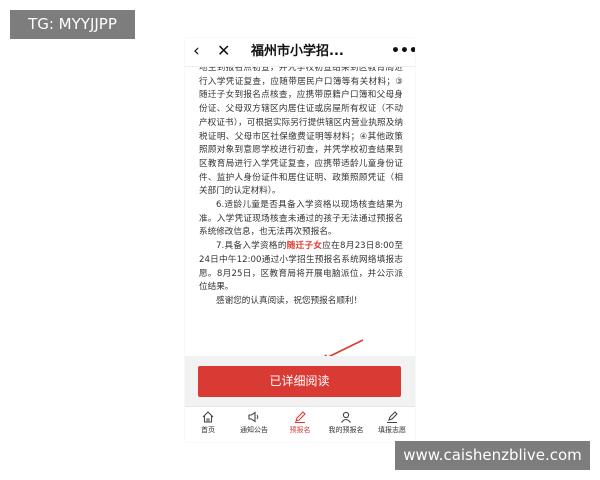 Image resolution: width=600 pixels, height=480 pixels. Describe the element at coordinates (392, 430) in the screenshot. I see `tab-fill-preferences-label: 填报志愿` at that location.